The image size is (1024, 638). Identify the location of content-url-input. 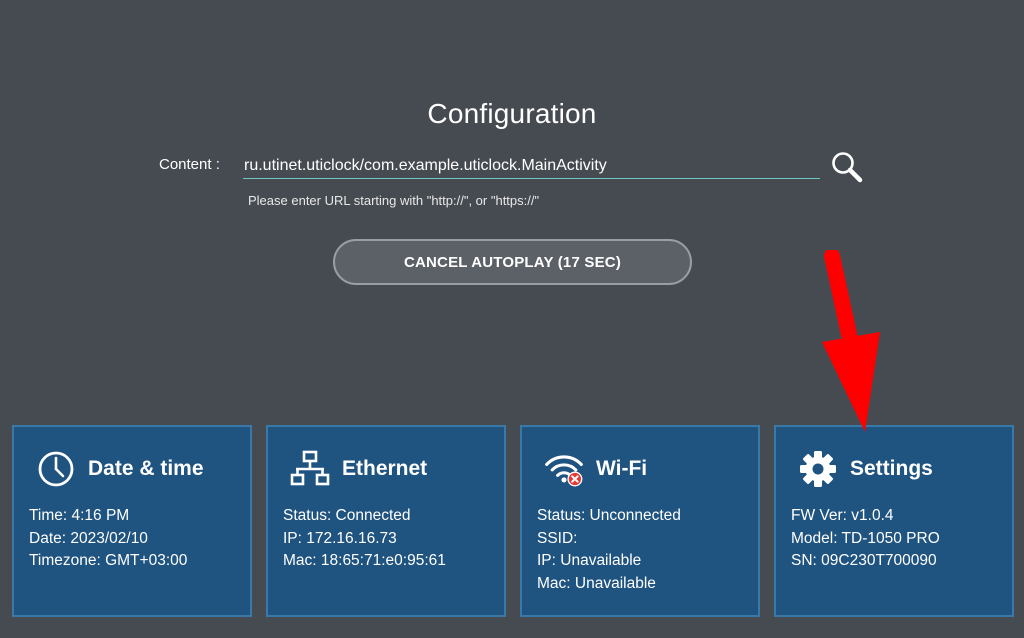
(531, 167).